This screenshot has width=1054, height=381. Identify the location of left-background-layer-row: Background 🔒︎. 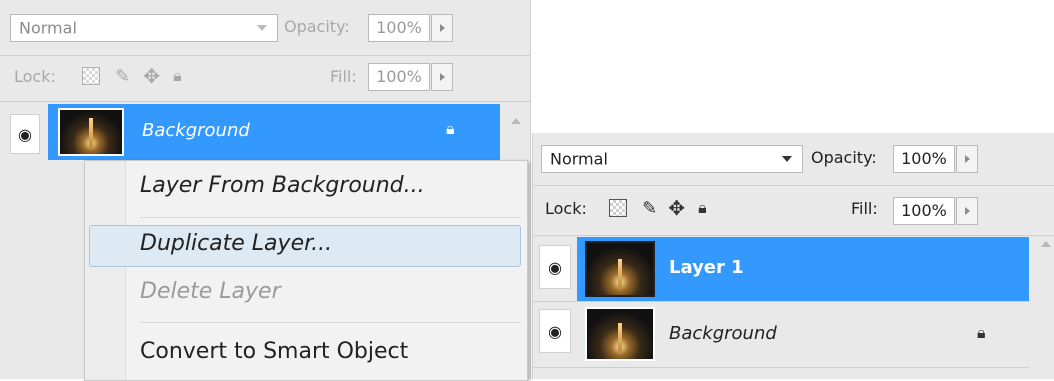
(274, 132).